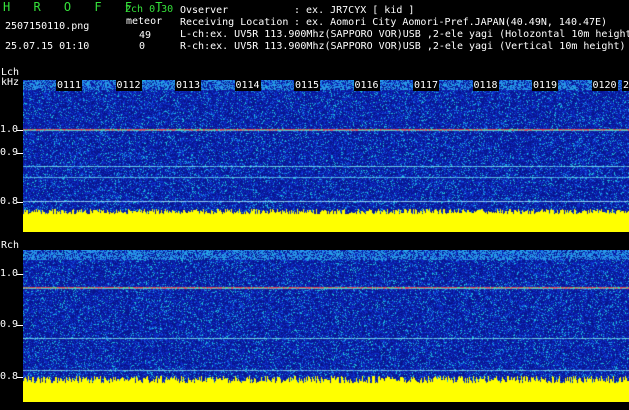 The width and height of the screenshot is (629, 410). Describe the element at coordinates (142, 46) in the screenshot. I see `count-r: 0` at that location.